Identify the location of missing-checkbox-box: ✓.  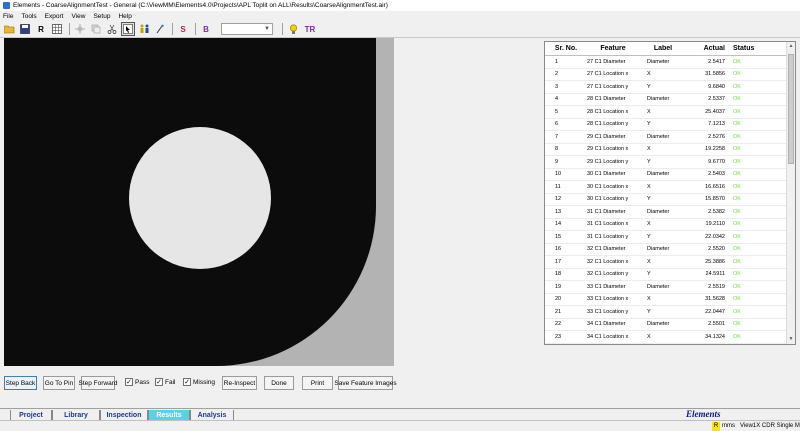
(187, 382).